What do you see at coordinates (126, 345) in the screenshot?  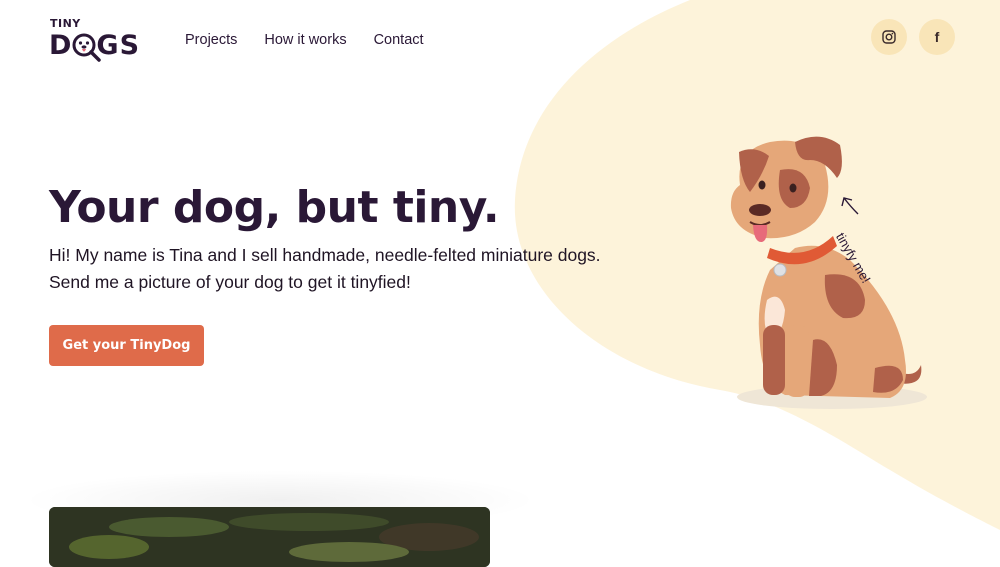 I see `get-tinydog-button: Get your TinyDog` at bounding box center [126, 345].